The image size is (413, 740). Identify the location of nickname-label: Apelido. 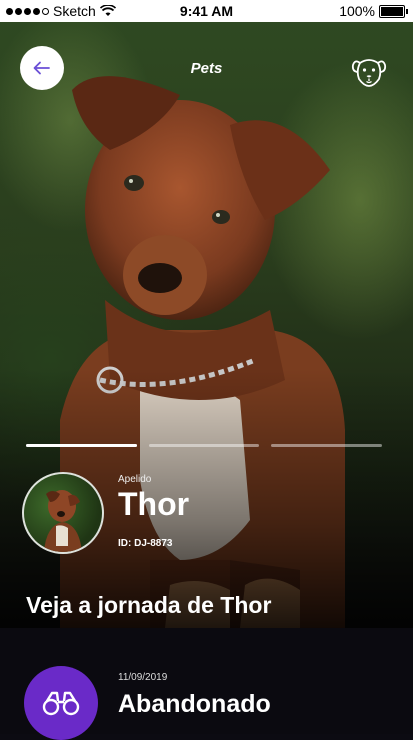
(135, 479).